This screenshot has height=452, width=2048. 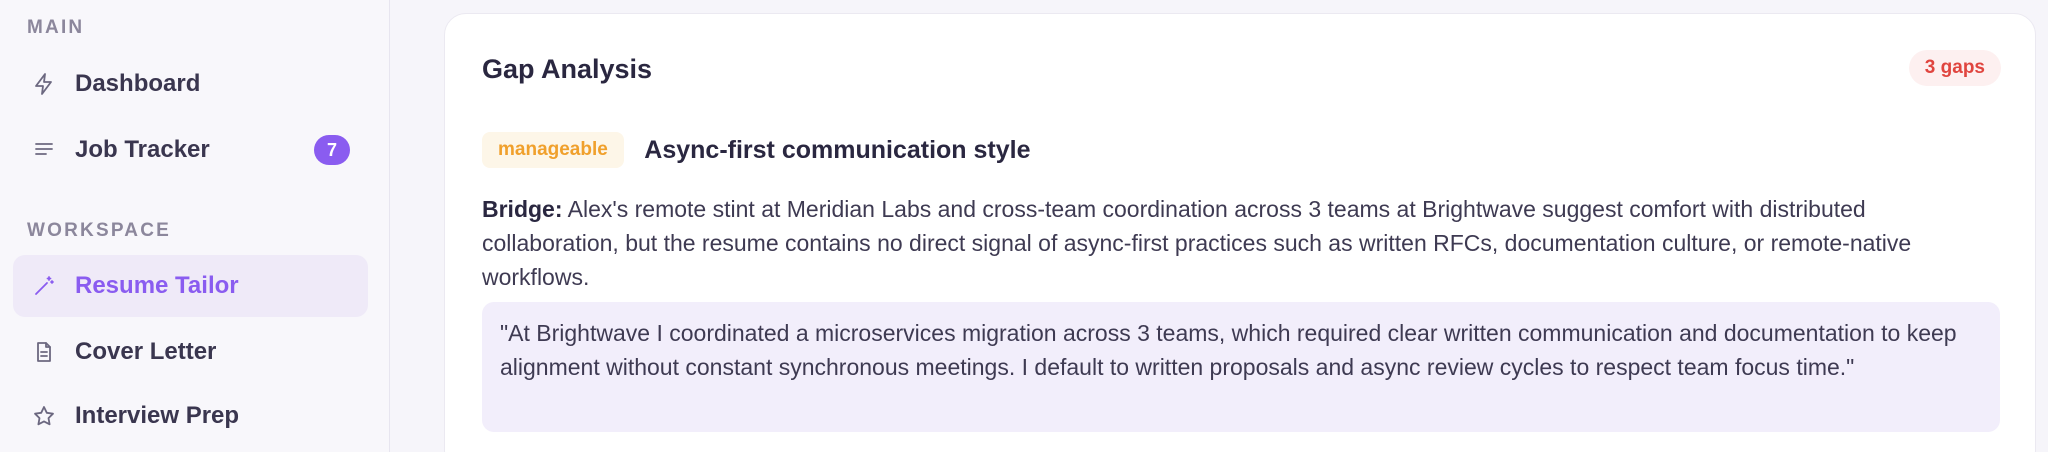 What do you see at coordinates (44, 150) in the screenshot?
I see `list-icon` at bounding box center [44, 150].